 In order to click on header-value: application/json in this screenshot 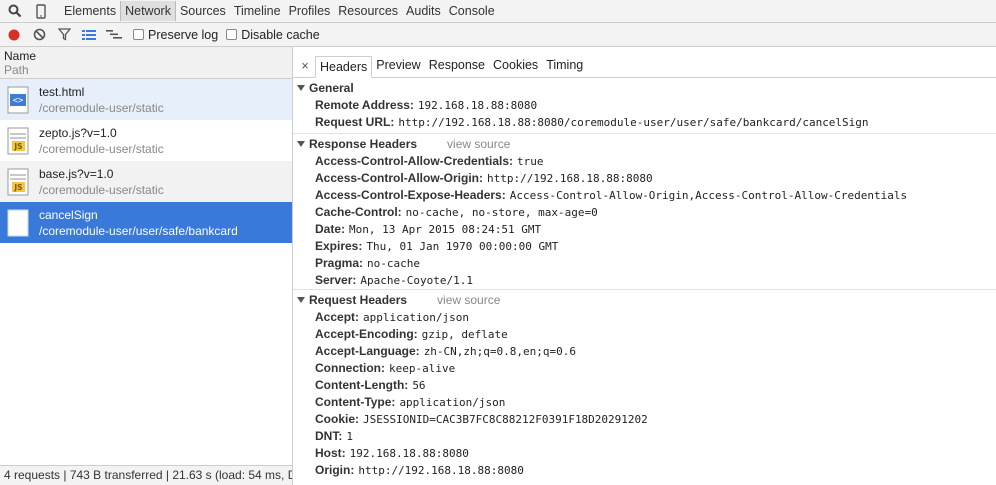, I will do `click(452, 402)`.